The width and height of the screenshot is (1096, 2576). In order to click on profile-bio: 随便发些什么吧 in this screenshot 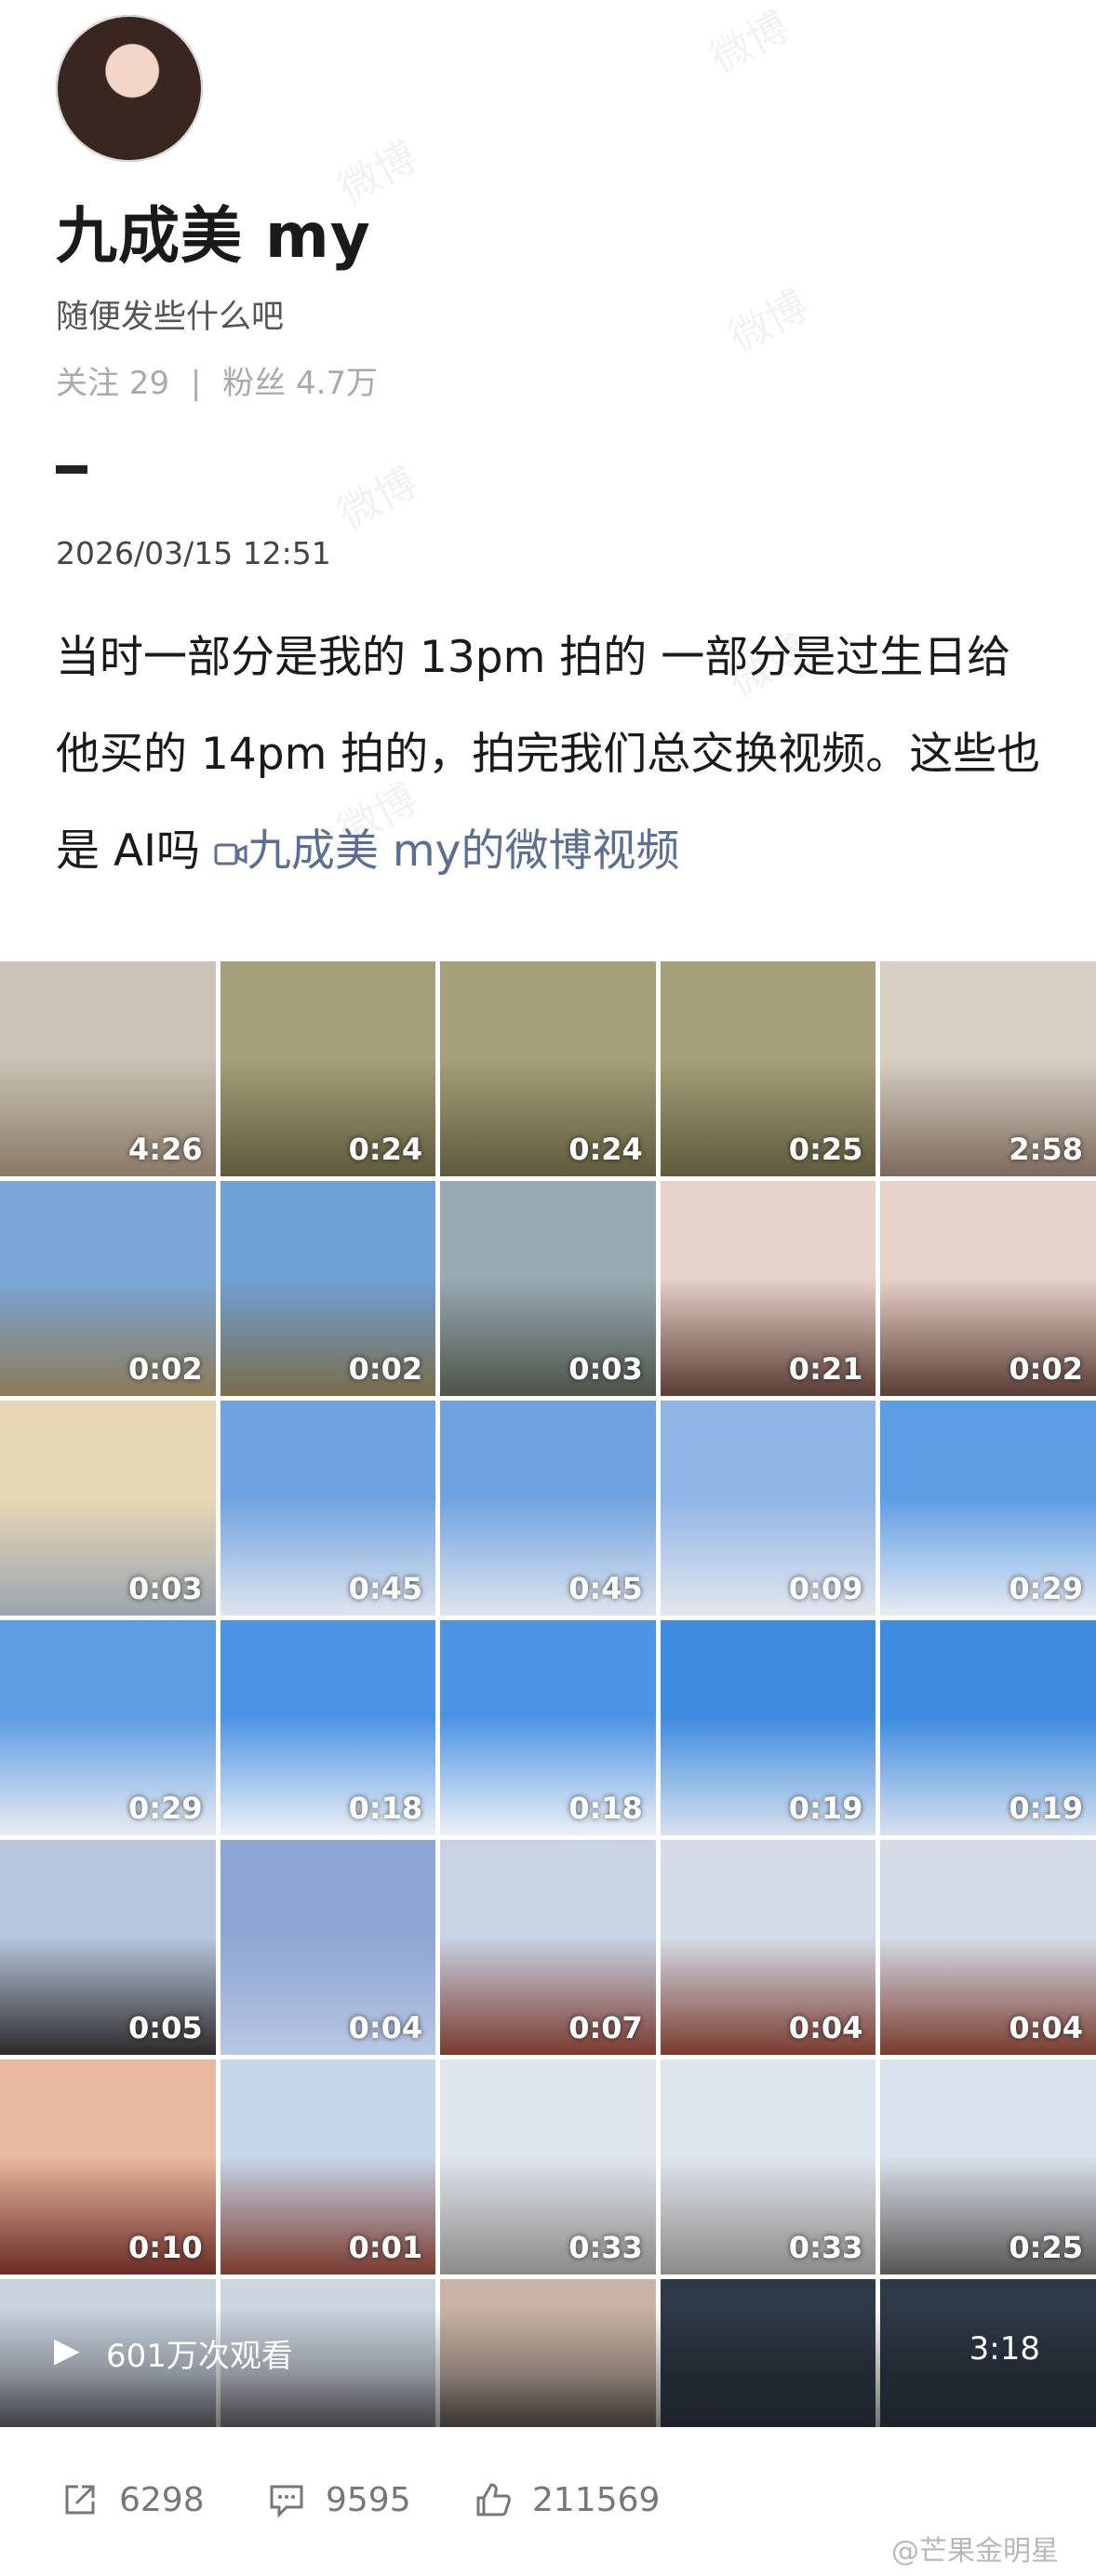, I will do `click(170, 317)`.